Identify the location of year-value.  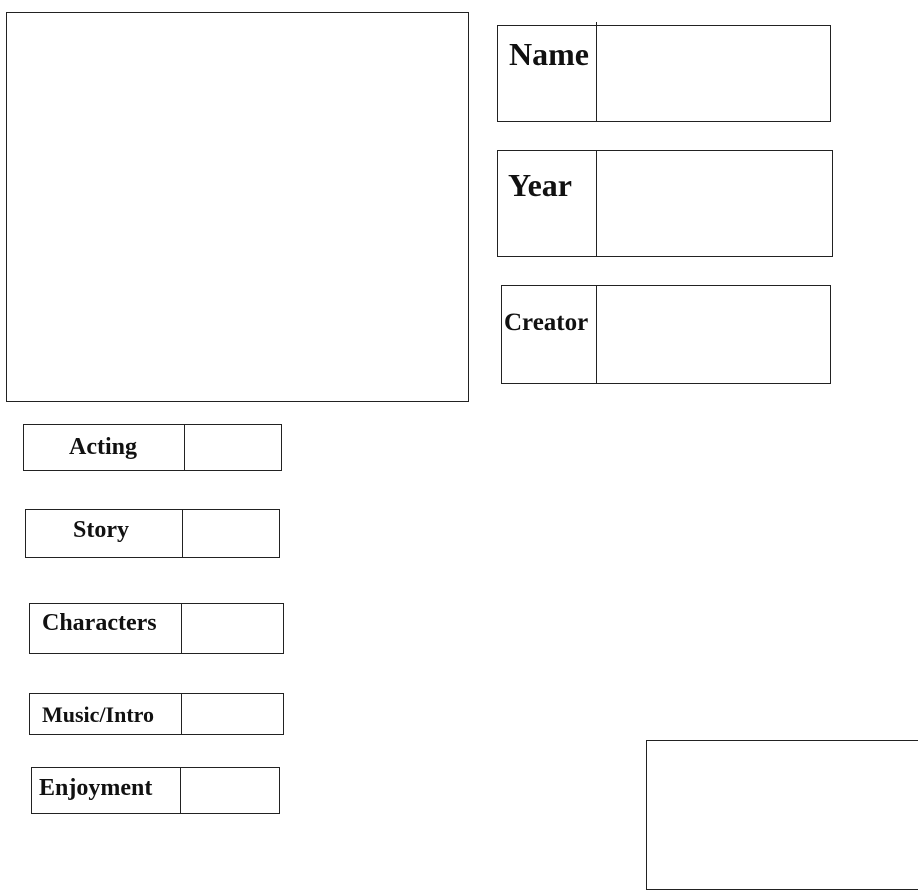
(714, 203).